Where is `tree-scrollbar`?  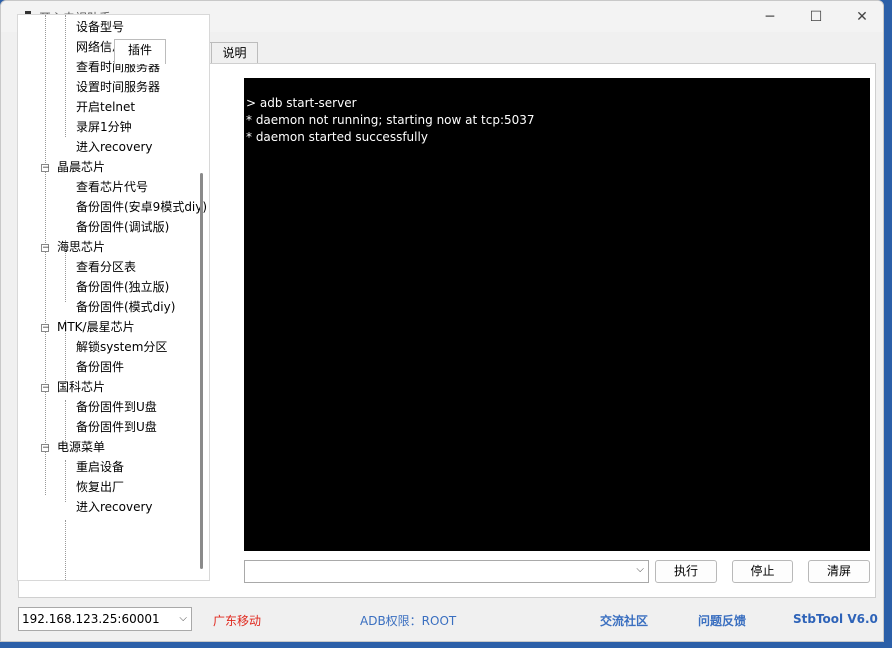 tree-scrollbar is located at coordinates (202, 371).